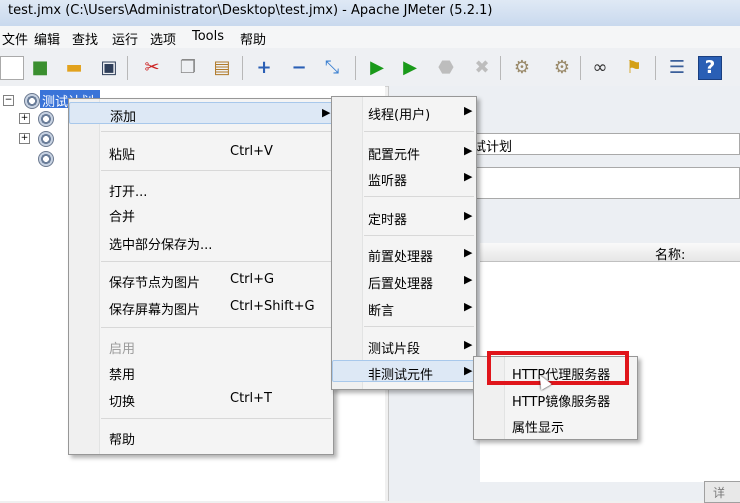 This screenshot has height=503, width=740. I want to click on menu-item-save-screen-image: 保存屏幕为图片 Ctrl+Shift+G, so click(201, 307).